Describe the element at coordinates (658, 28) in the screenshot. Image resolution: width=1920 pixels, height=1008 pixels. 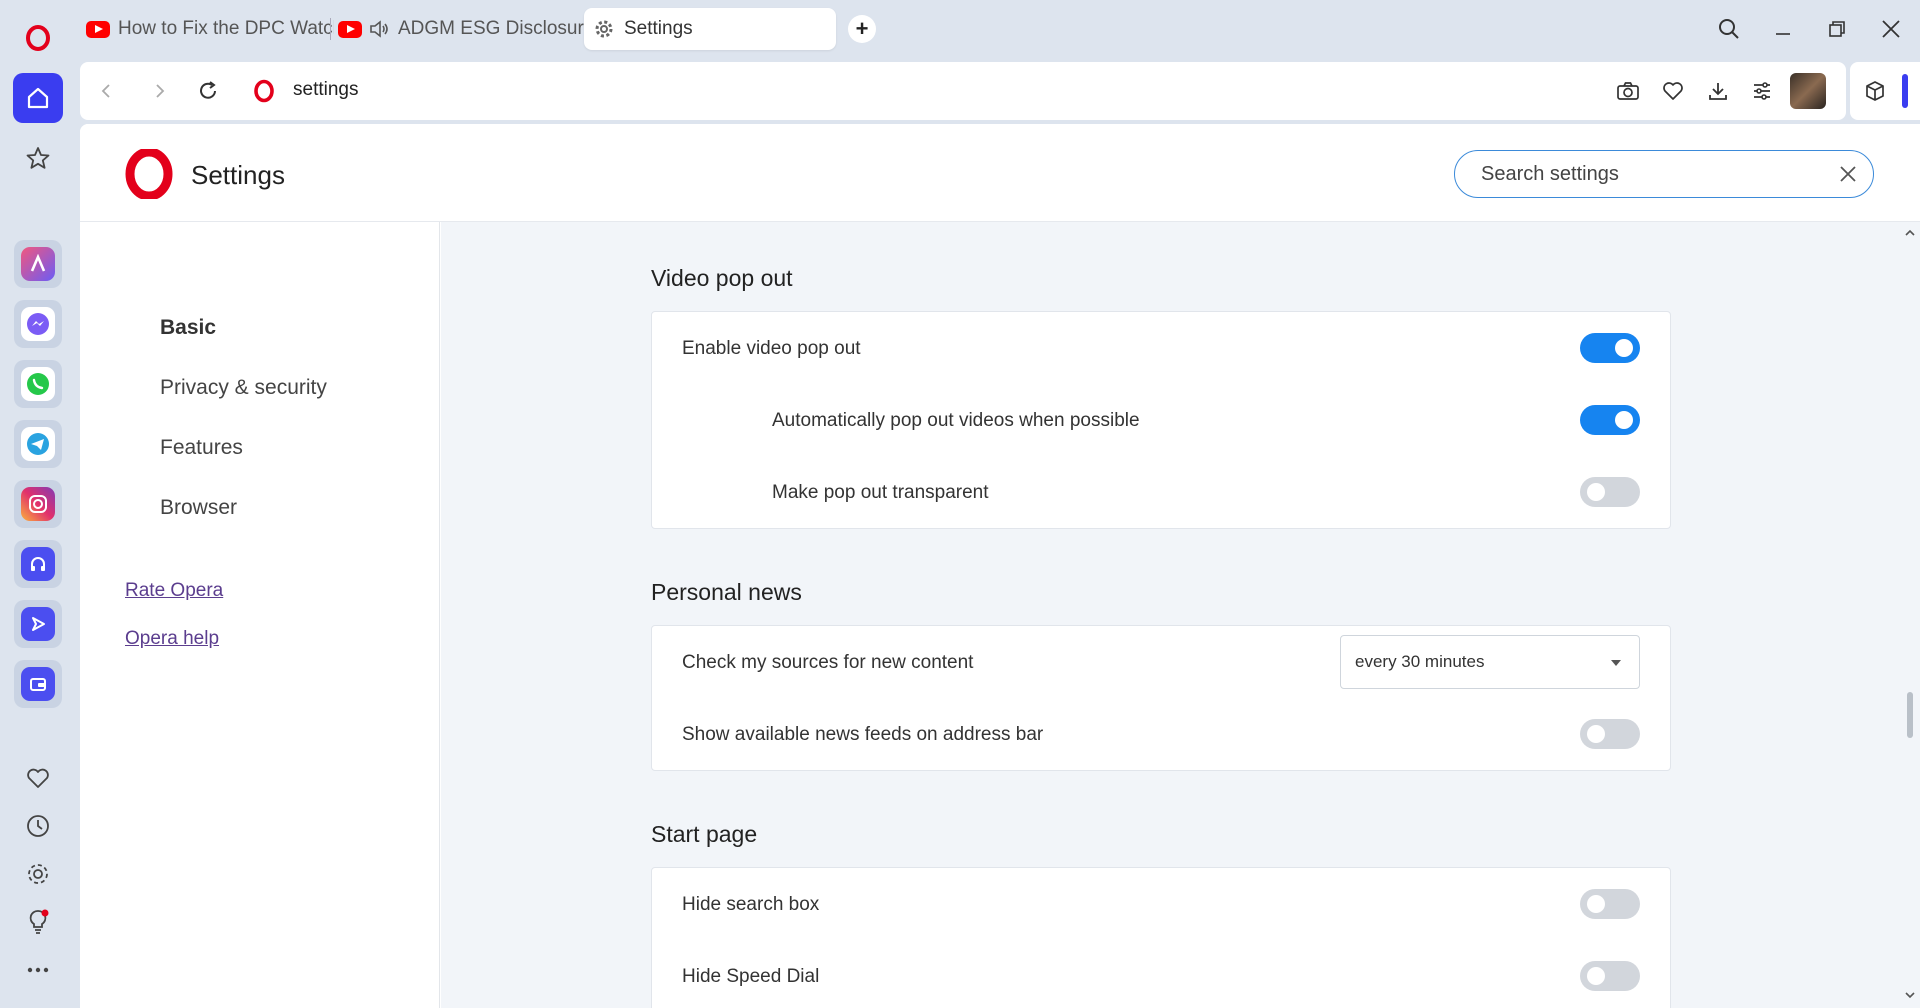
I see `tab-title: Settings` at that location.